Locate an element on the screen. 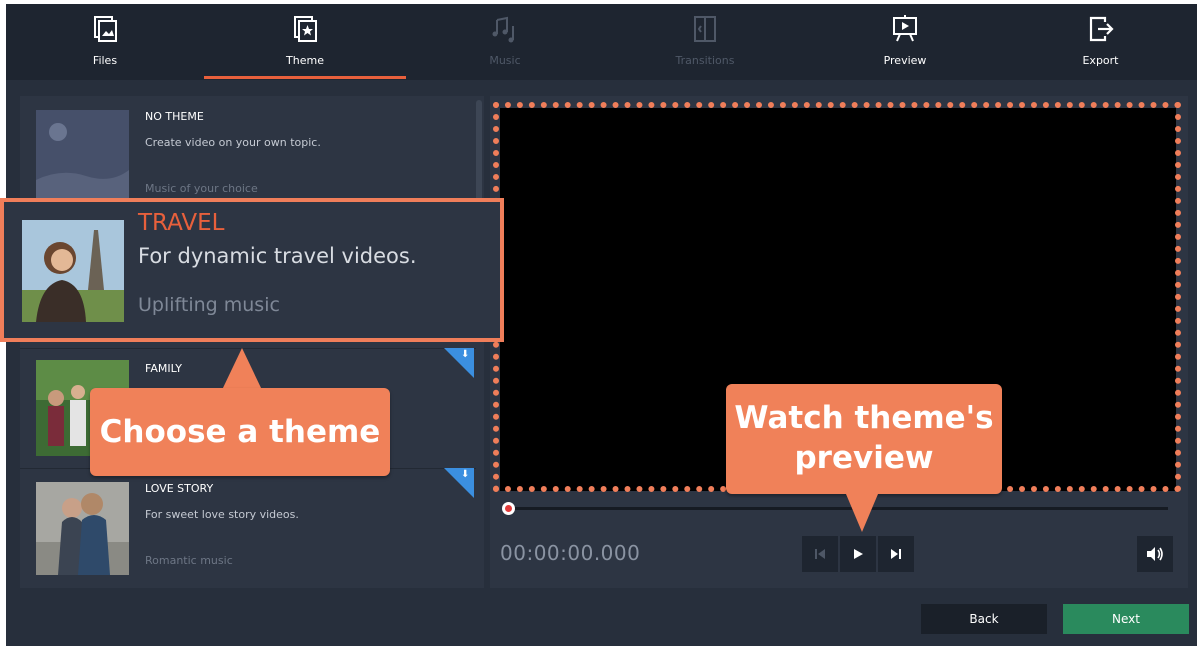 This screenshot has width=1201, height=651. theme-description: Create video on your own topic. is located at coordinates (233, 142).